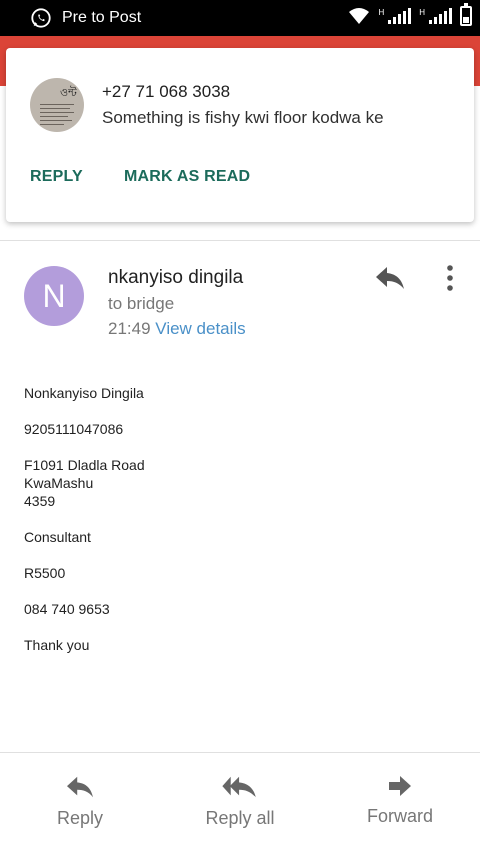 This screenshot has height=854, width=480. What do you see at coordinates (395, 16) in the screenshot?
I see `signal-strength-icon-1: H` at bounding box center [395, 16].